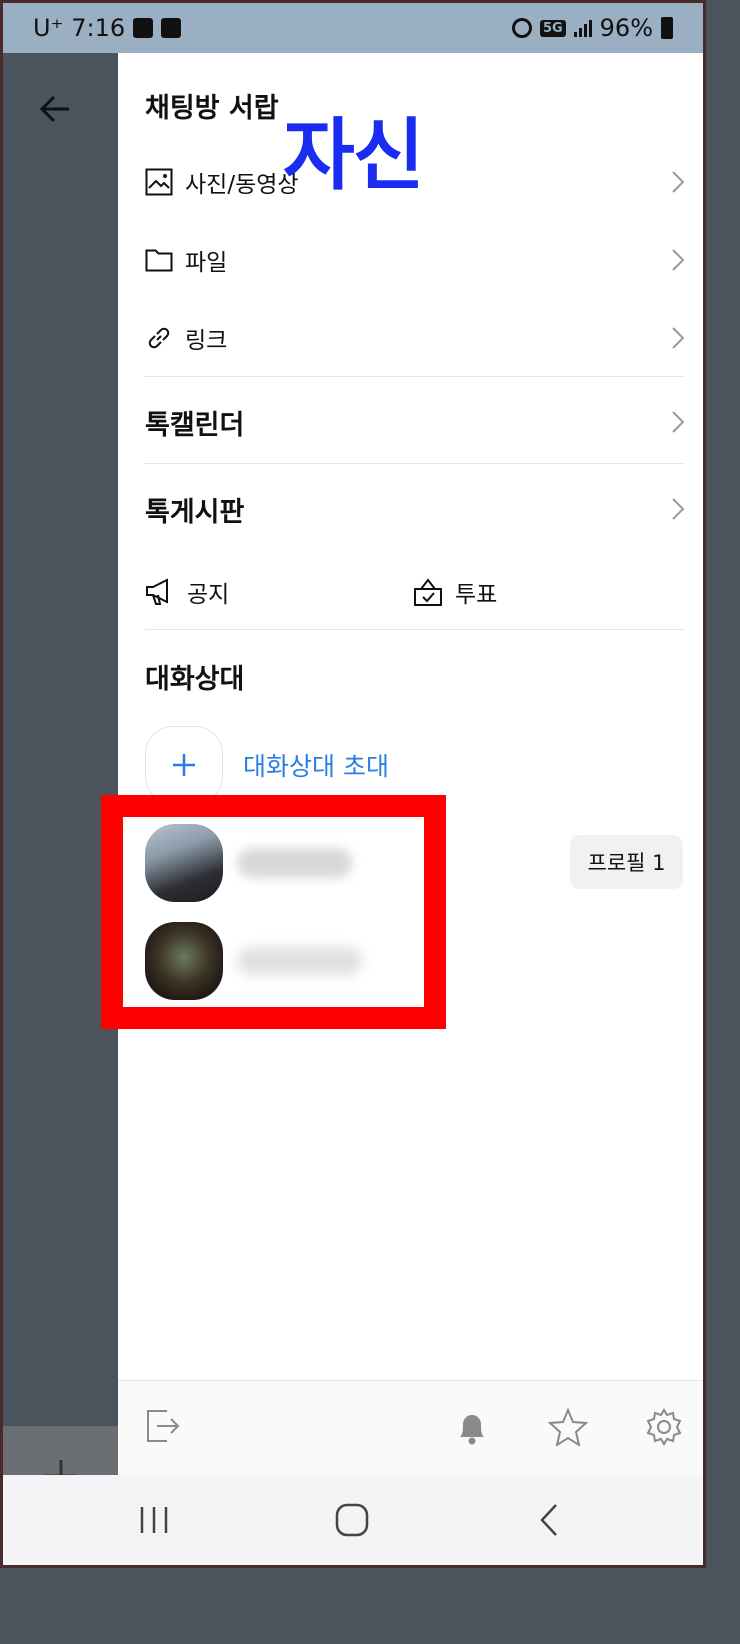 The image size is (740, 1644). I want to click on drawer-item-talk-board: 톡게시판, so click(415, 509).